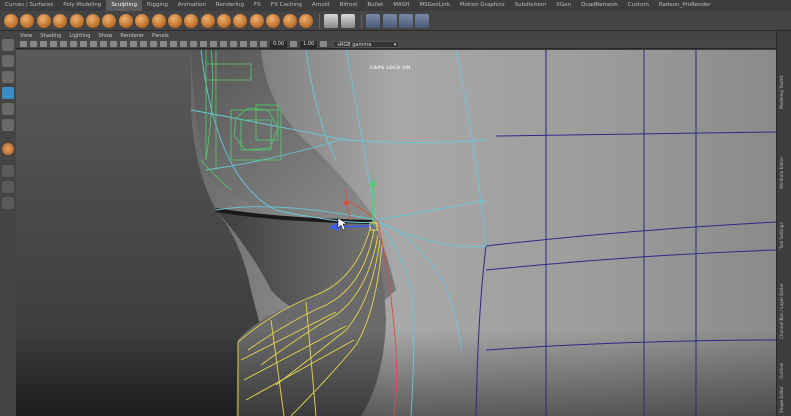 The width and height of the screenshot is (791, 416). I want to click on textured-icon, so click(163, 44).